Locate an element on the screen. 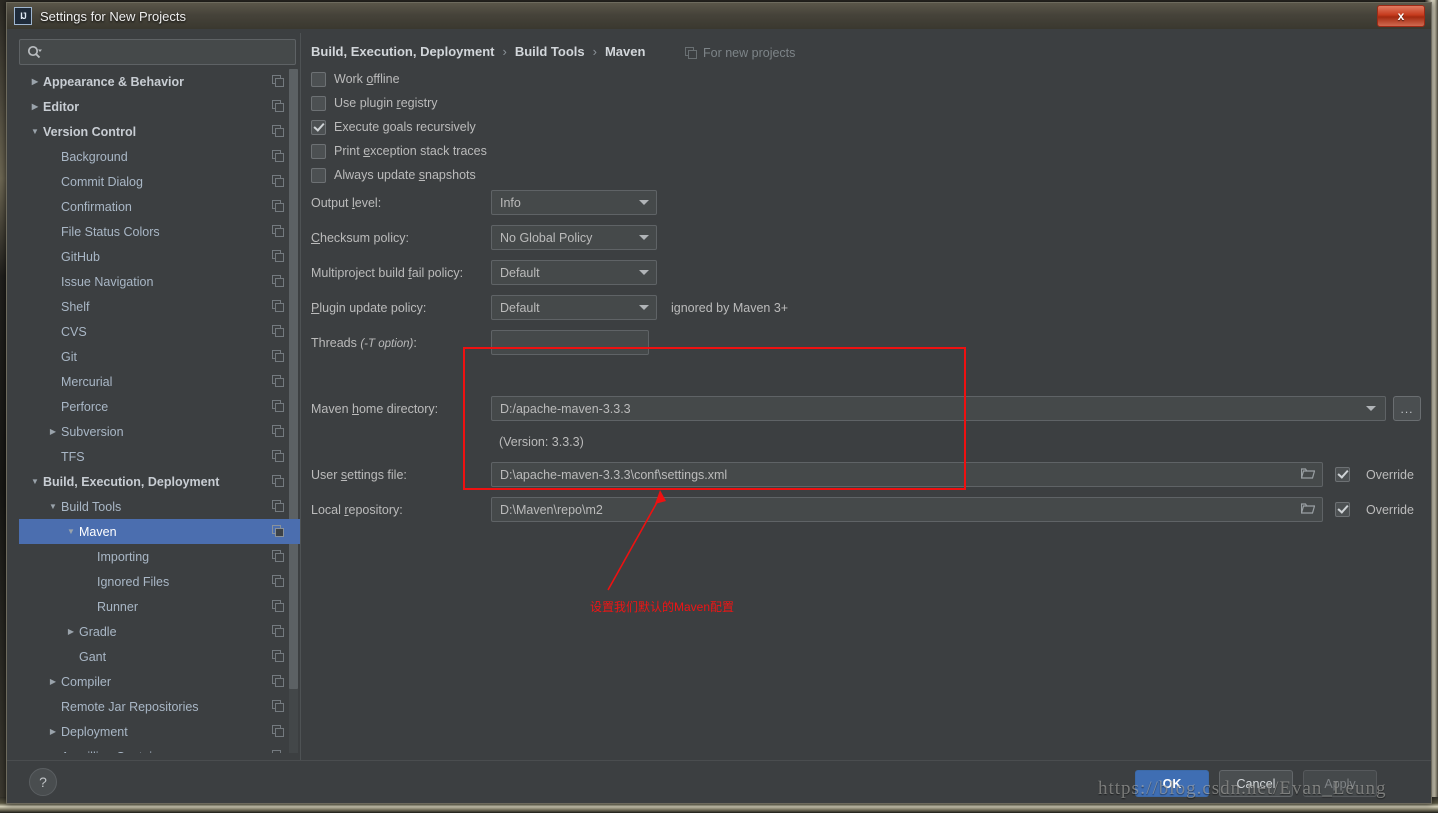 Image resolution: width=1438 pixels, height=813 pixels. checkbox-use-plugin-registry: Use plugin registry is located at coordinates (399, 103).